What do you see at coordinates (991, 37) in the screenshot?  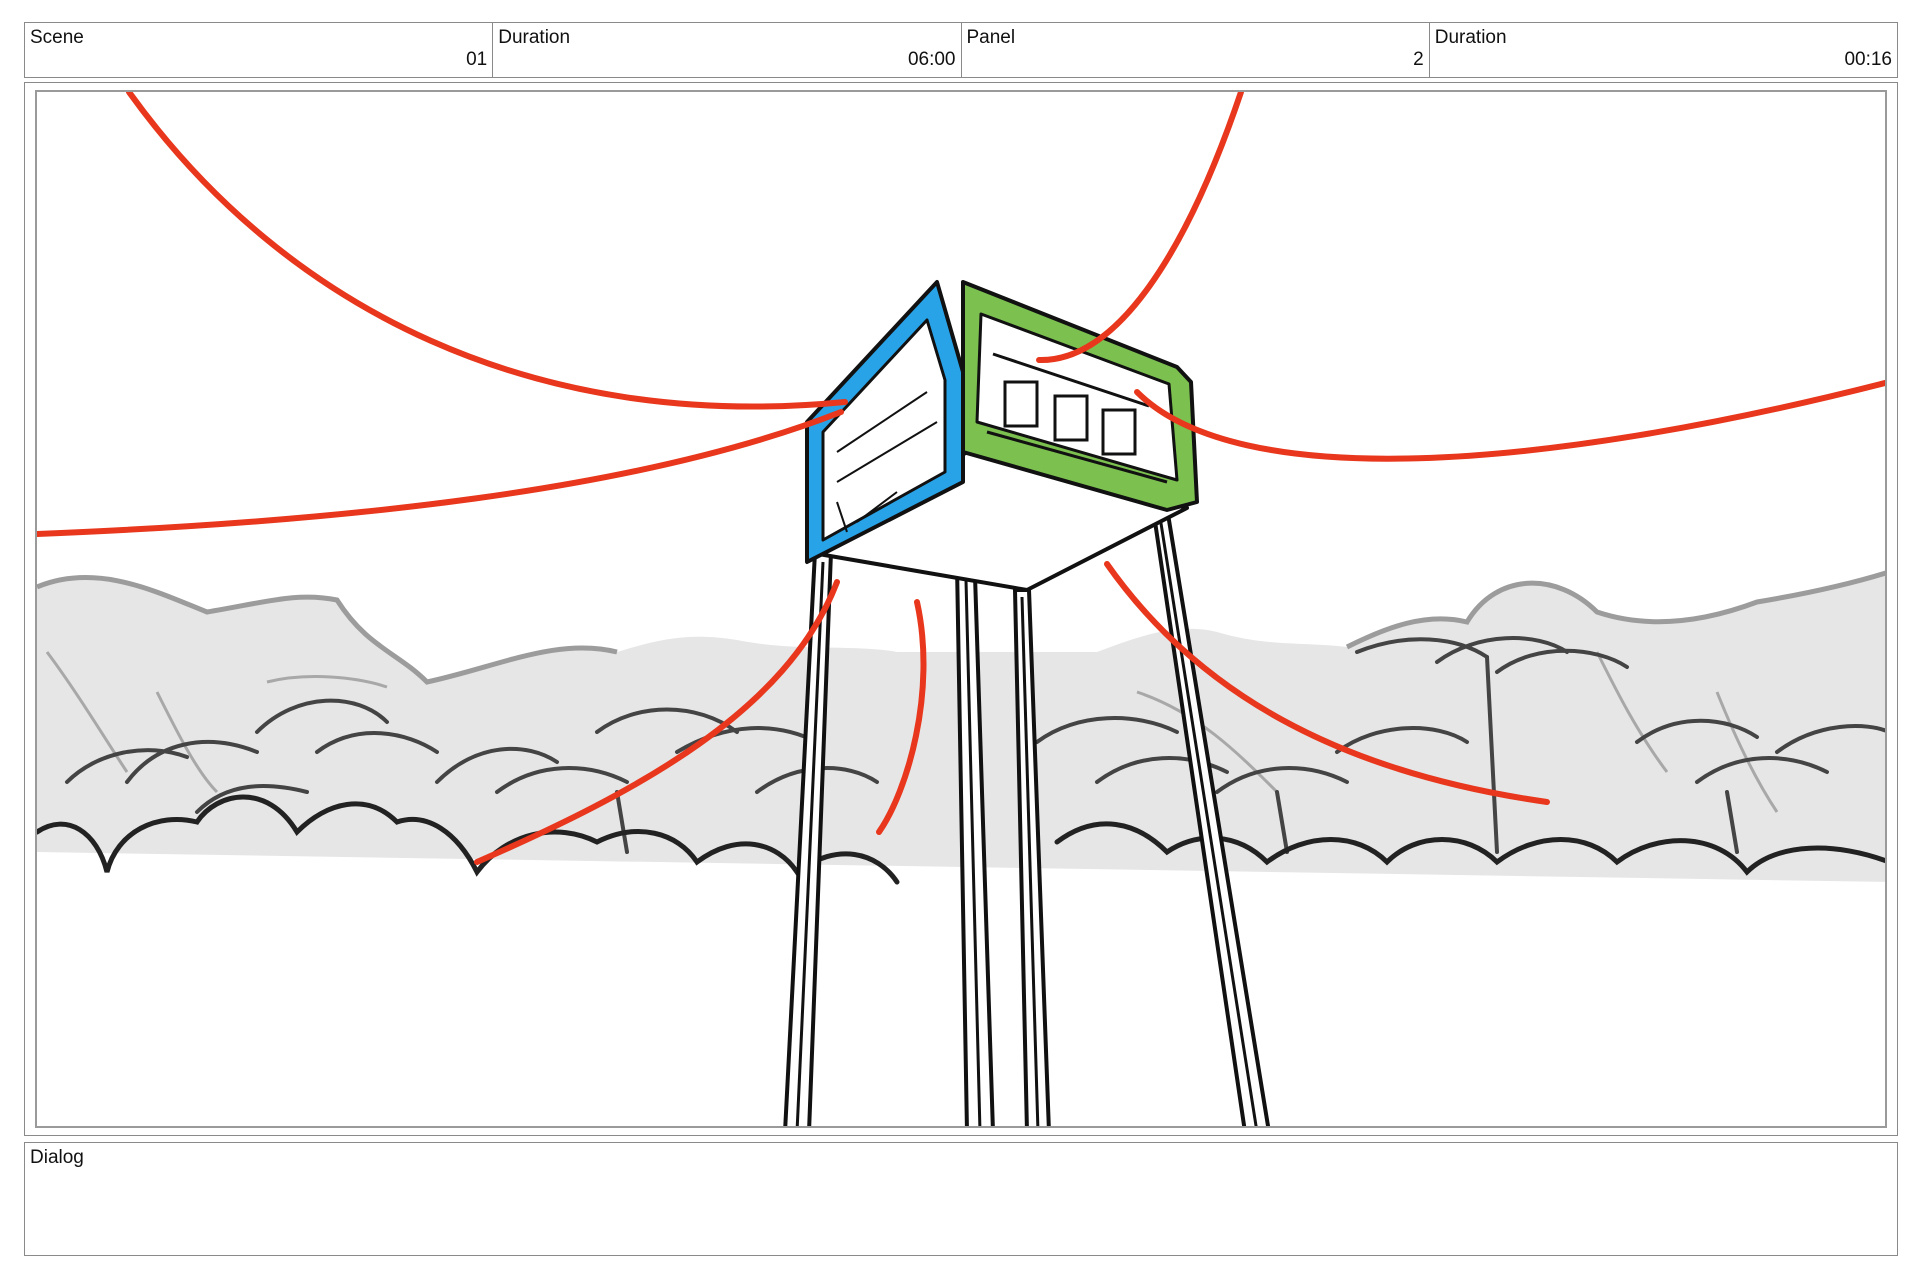 I see `panel-label: Panel` at bounding box center [991, 37].